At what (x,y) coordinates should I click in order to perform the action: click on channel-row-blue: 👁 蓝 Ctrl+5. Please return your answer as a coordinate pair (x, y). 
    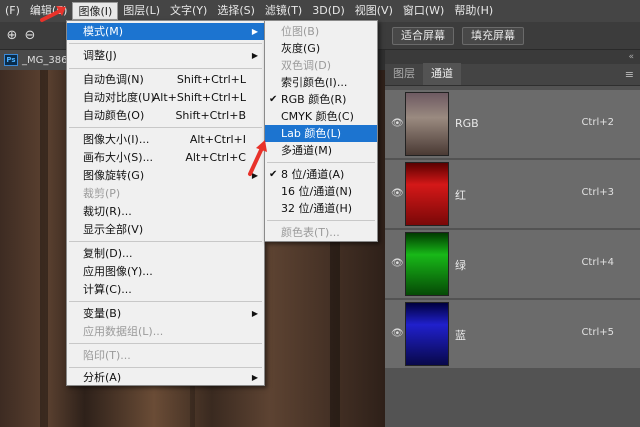
    Looking at the image, I should click on (512, 334).